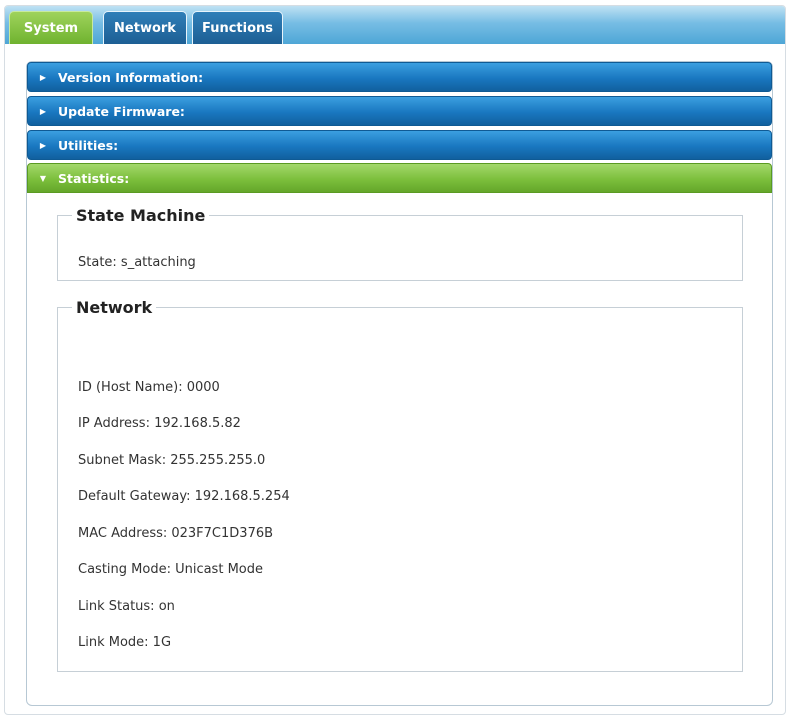  Describe the element at coordinates (88, 145) in the screenshot. I see `accordion-label: Utilities:` at that location.